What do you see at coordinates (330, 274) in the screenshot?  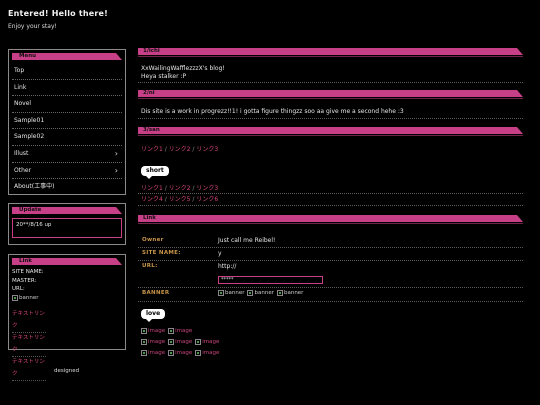 I see `url-row: URL: http://` at bounding box center [330, 274].